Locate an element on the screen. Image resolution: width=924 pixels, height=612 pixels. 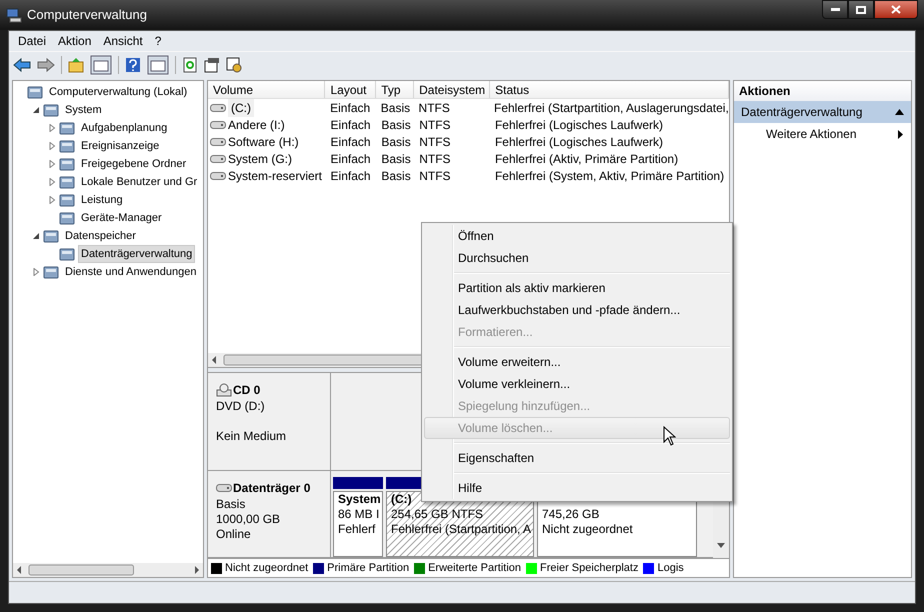
menu-option: Durchsuchen is located at coordinates (577, 258).